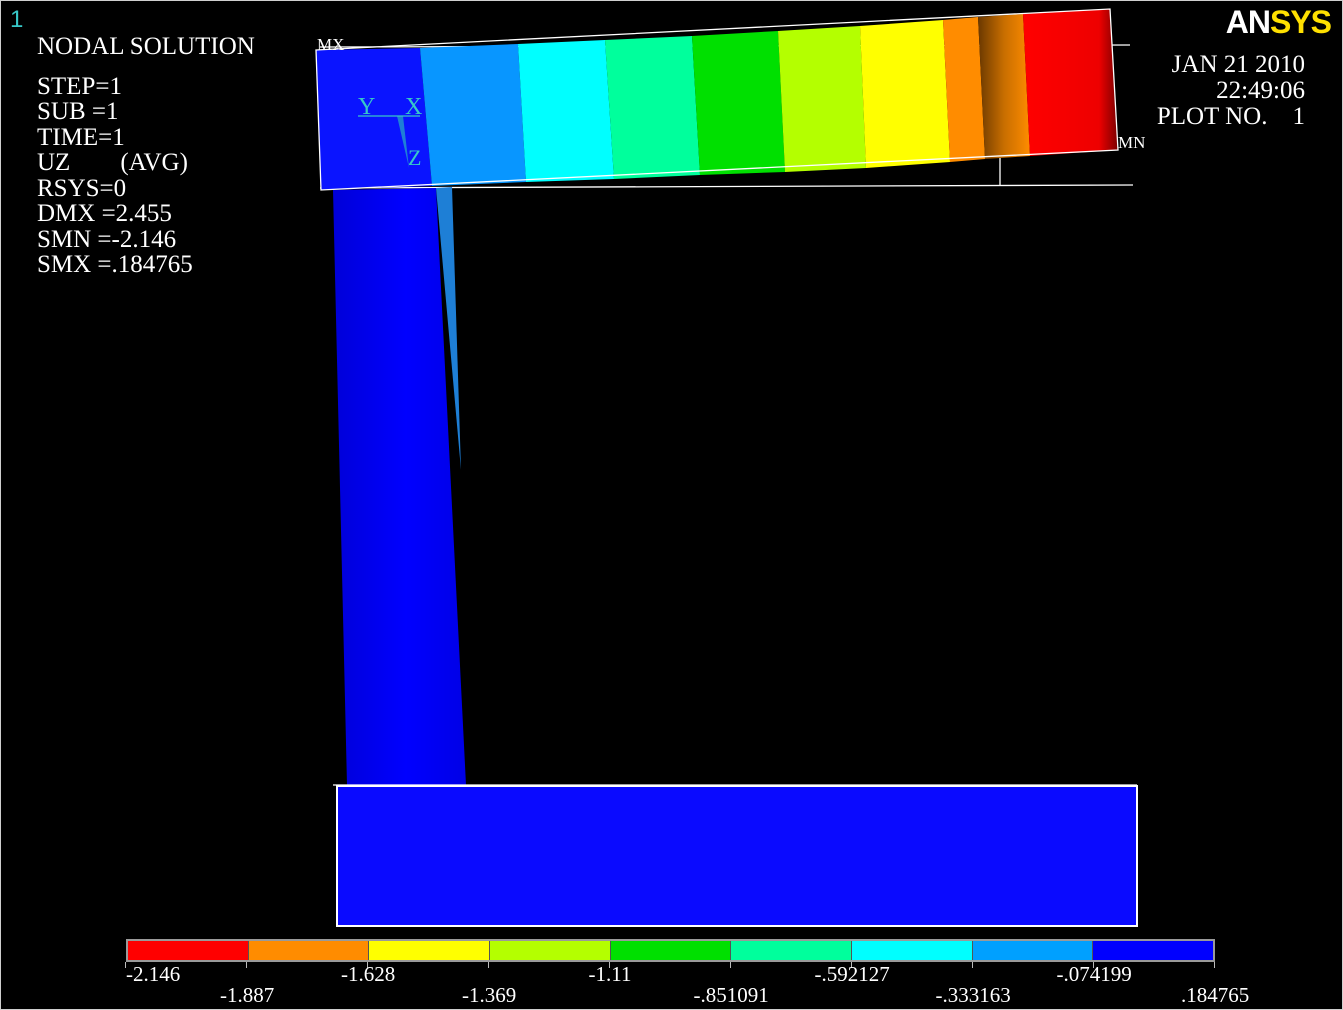 Image resolution: width=1343 pixels, height=1010 pixels. I want to click on colorbar-label: -.851091, so click(731, 995).